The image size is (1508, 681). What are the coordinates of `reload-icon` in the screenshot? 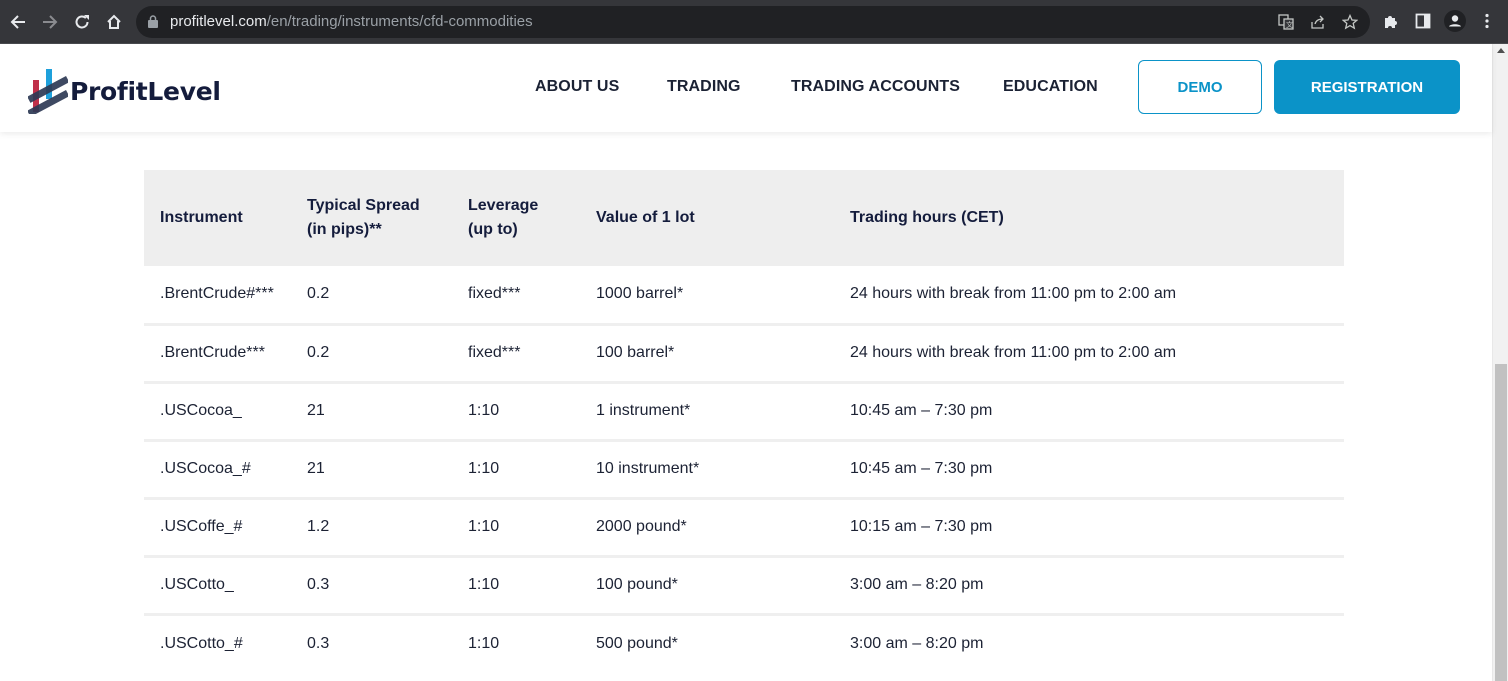 It's located at (82, 22).